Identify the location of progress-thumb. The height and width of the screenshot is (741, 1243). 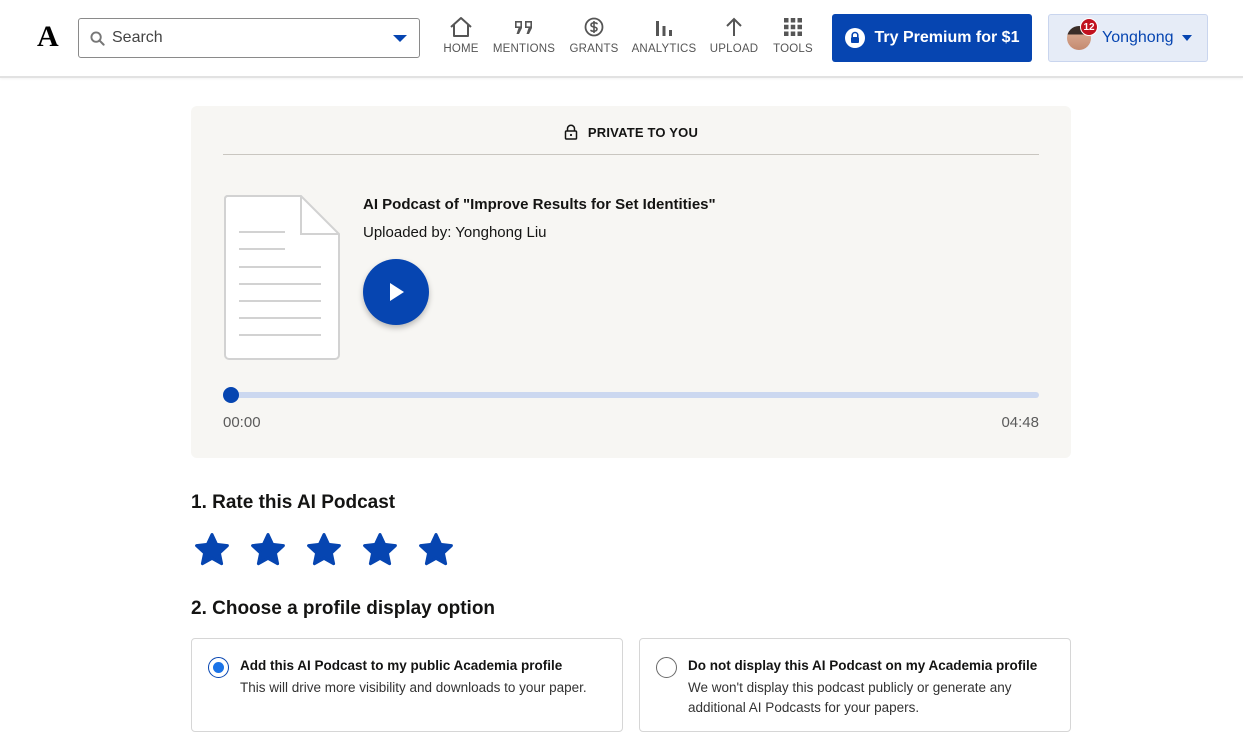
(231, 395).